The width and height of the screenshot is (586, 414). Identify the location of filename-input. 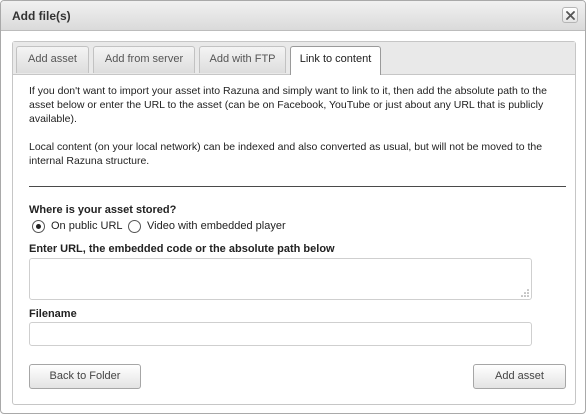
(280, 334).